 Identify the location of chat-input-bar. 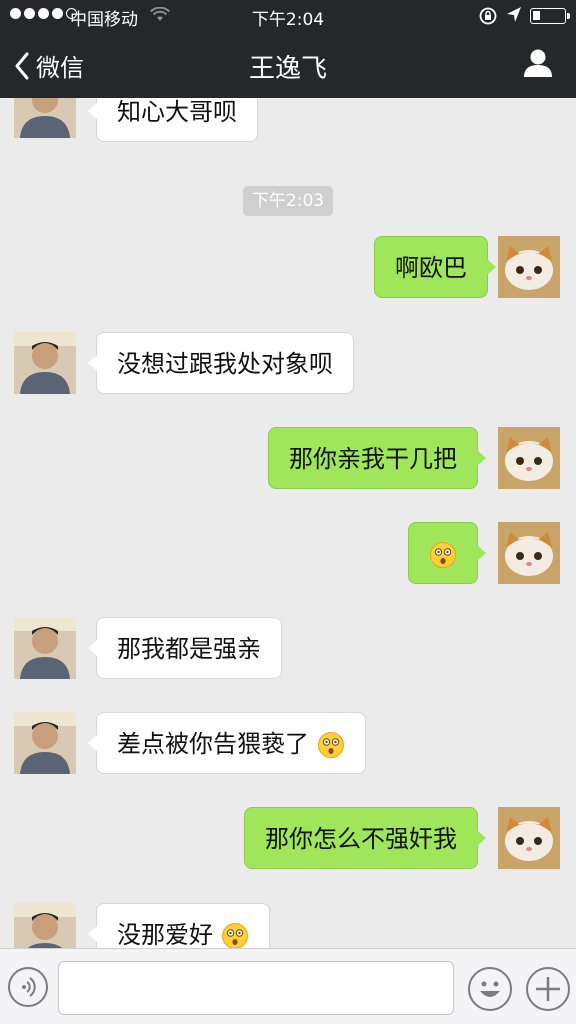
(288, 986).